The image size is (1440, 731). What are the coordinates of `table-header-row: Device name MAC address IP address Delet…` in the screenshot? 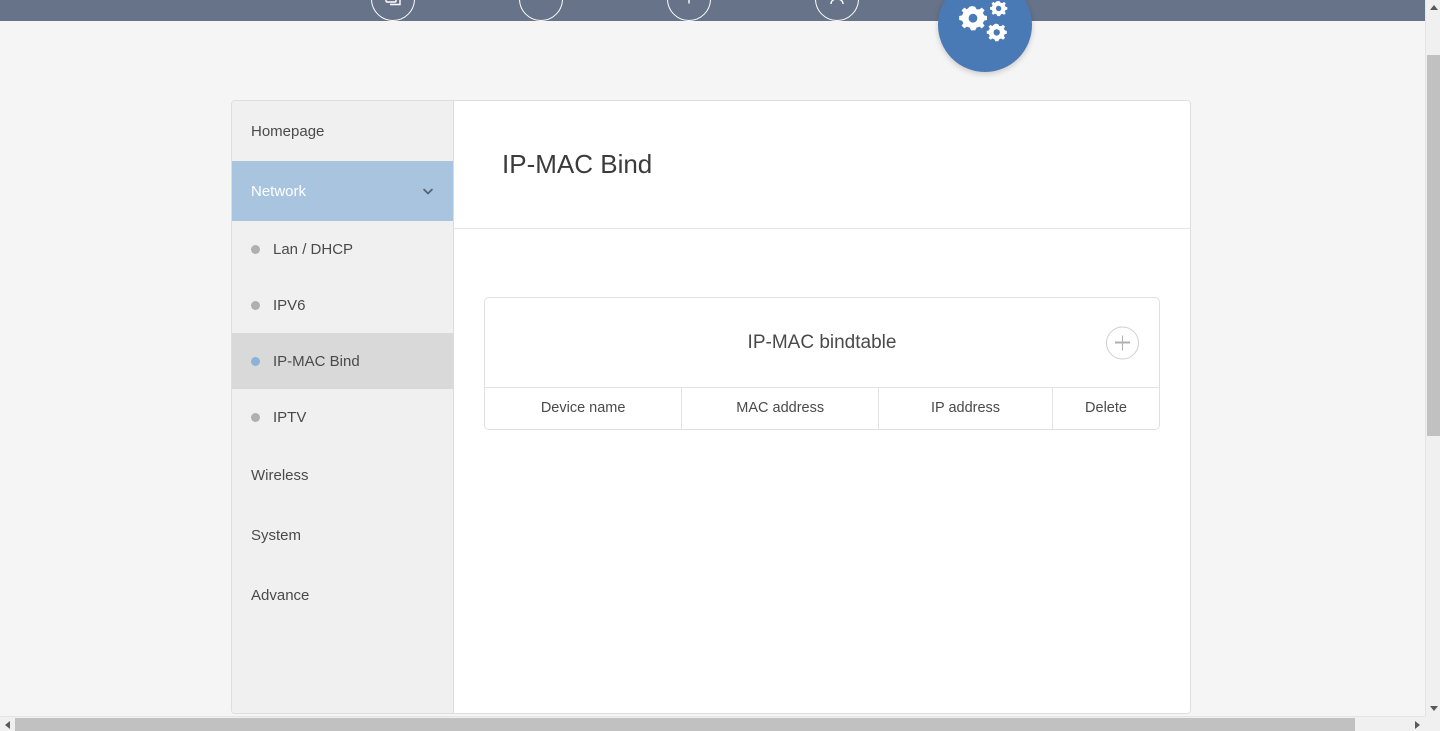 It's located at (822, 408).